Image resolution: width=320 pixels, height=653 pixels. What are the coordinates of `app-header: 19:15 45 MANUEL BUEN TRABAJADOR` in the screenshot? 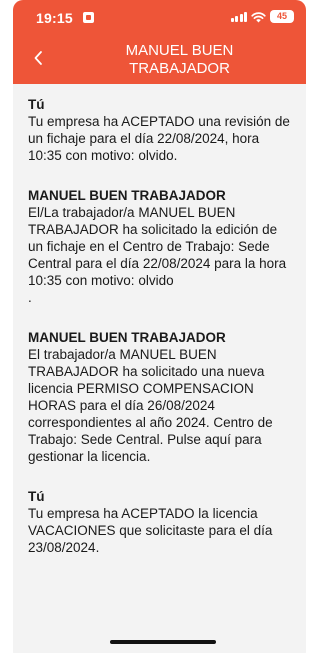 It's located at (159, 42).